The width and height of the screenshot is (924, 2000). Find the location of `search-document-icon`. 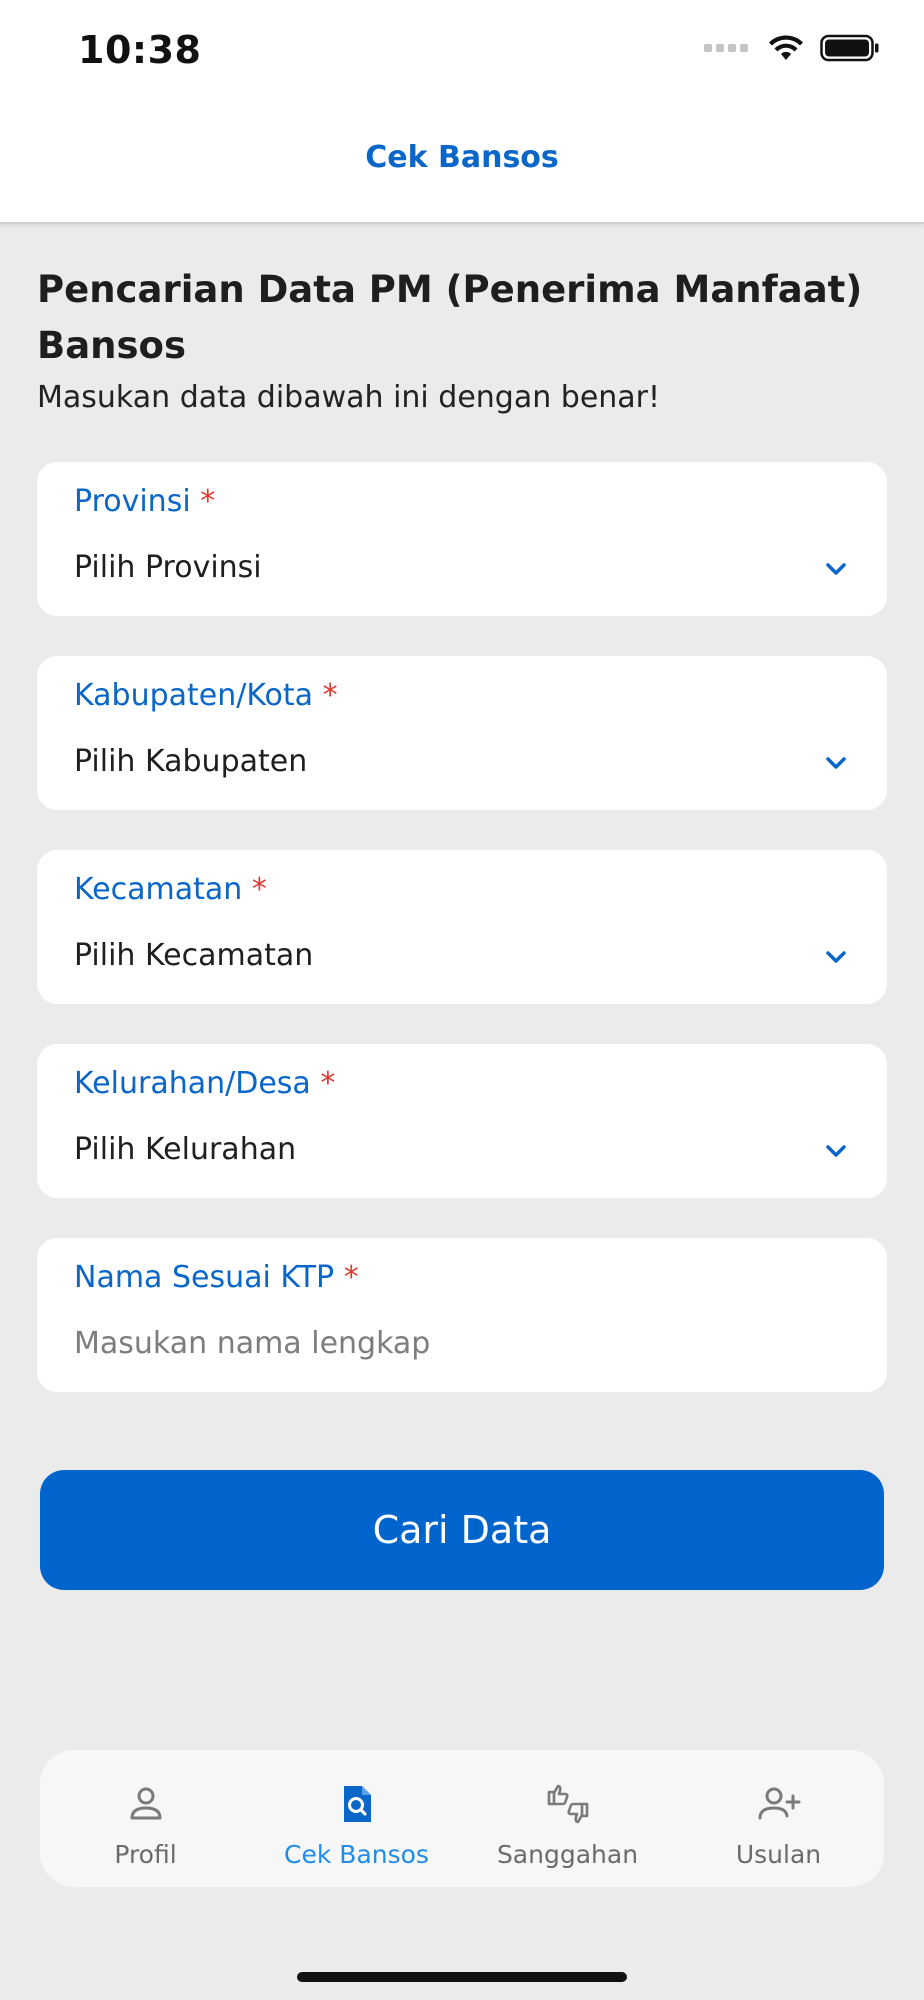

search-document-icon is located at coordinates (357, 1804).